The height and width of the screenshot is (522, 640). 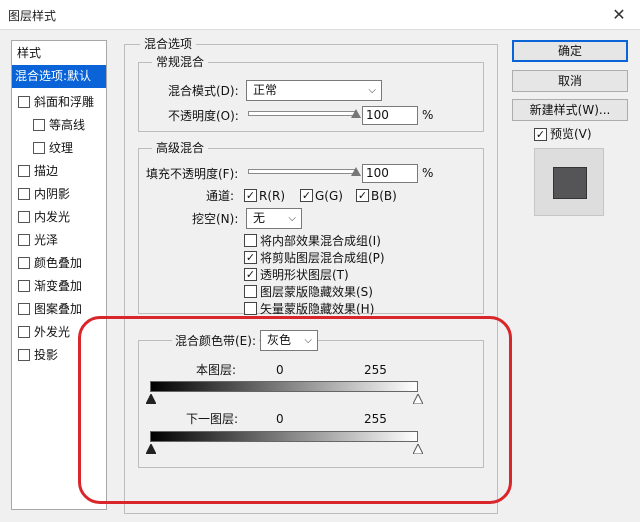 What do you see at coordinates (29, 53) in the screenshot?
I see `sidebar-item-label: 样式` at bounding box center [29, 53].